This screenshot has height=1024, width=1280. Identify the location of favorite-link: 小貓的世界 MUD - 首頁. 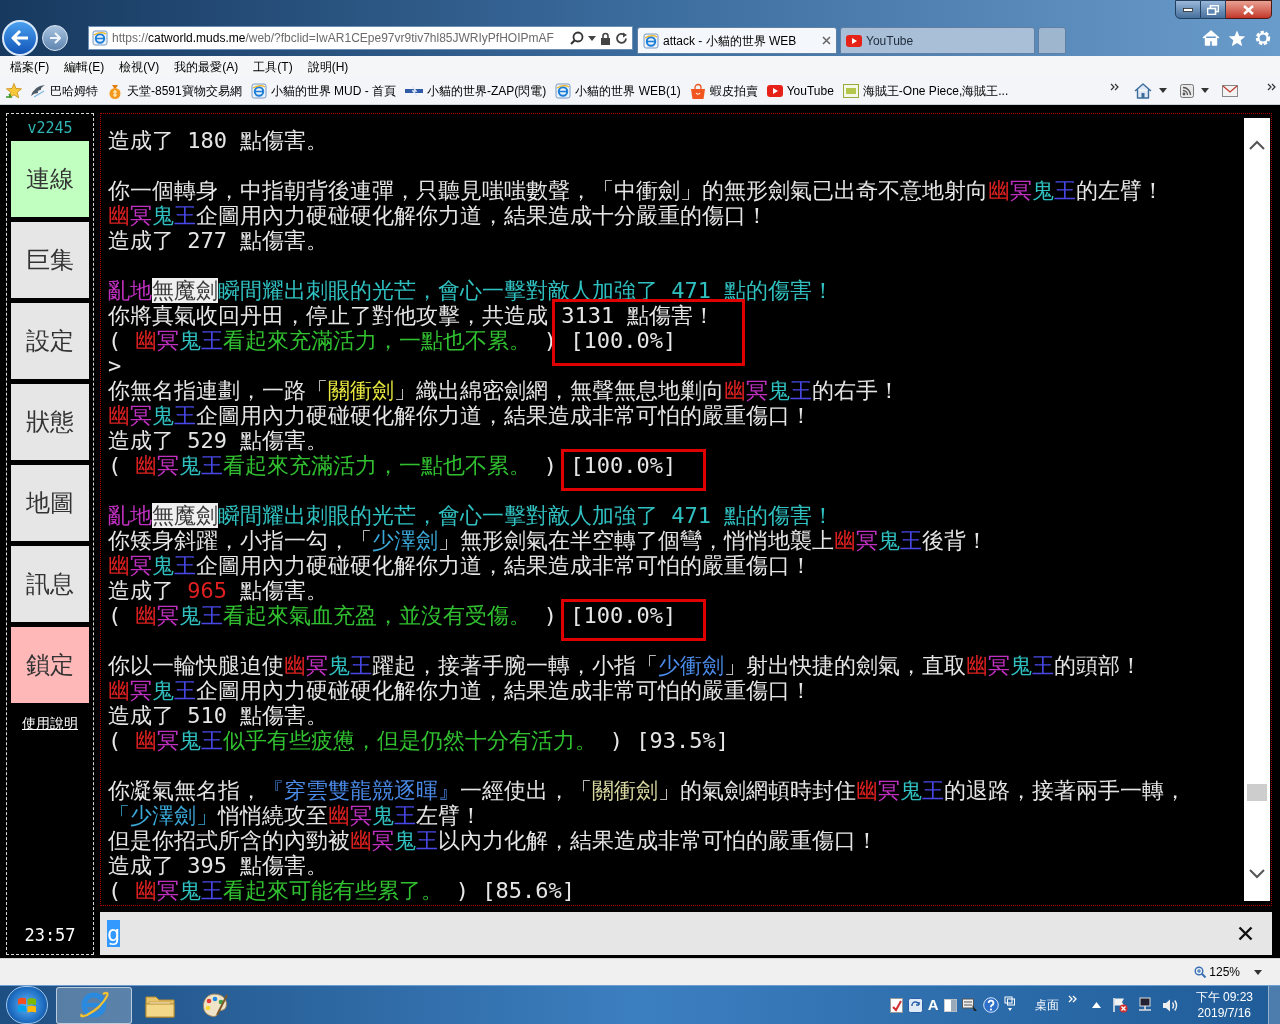
(323, 90).